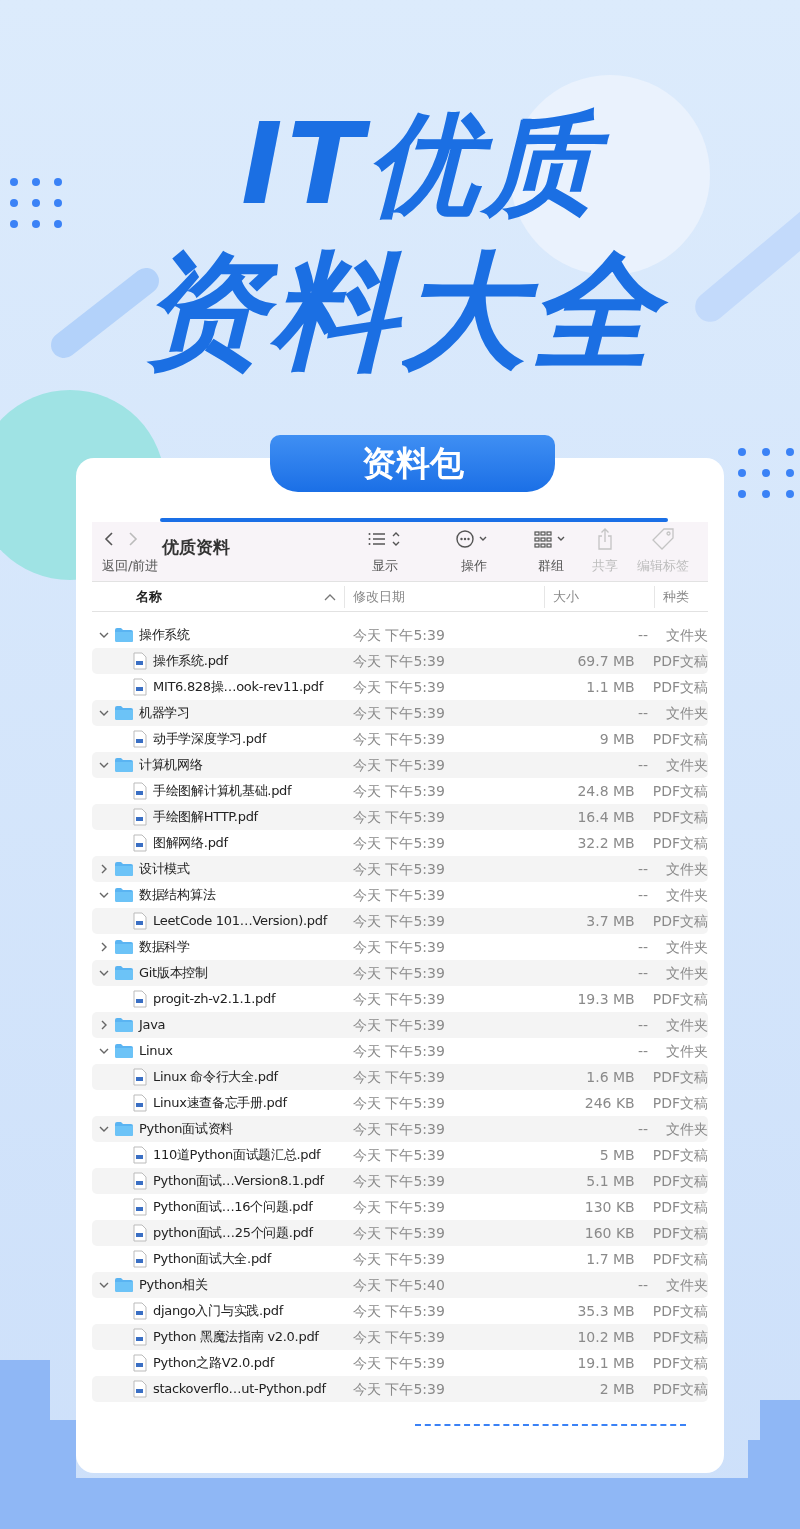  What do you see at coordinates (379, 596) in the screenshot?
I see `column-header-label: 修改日期` at bounding box center [379, 596].